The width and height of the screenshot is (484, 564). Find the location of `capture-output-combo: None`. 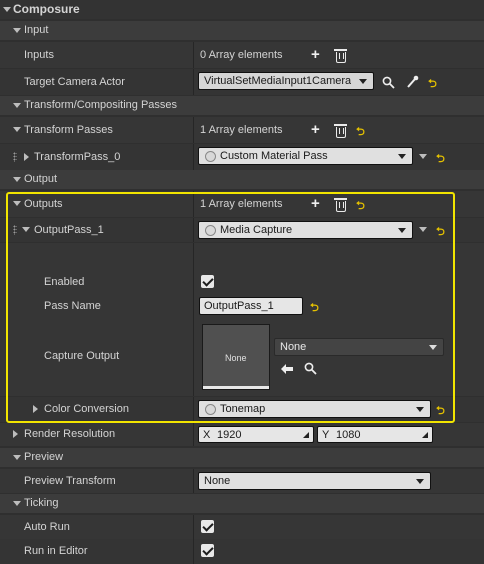

capture-output-combo: None is located at coordinates (359, 347).